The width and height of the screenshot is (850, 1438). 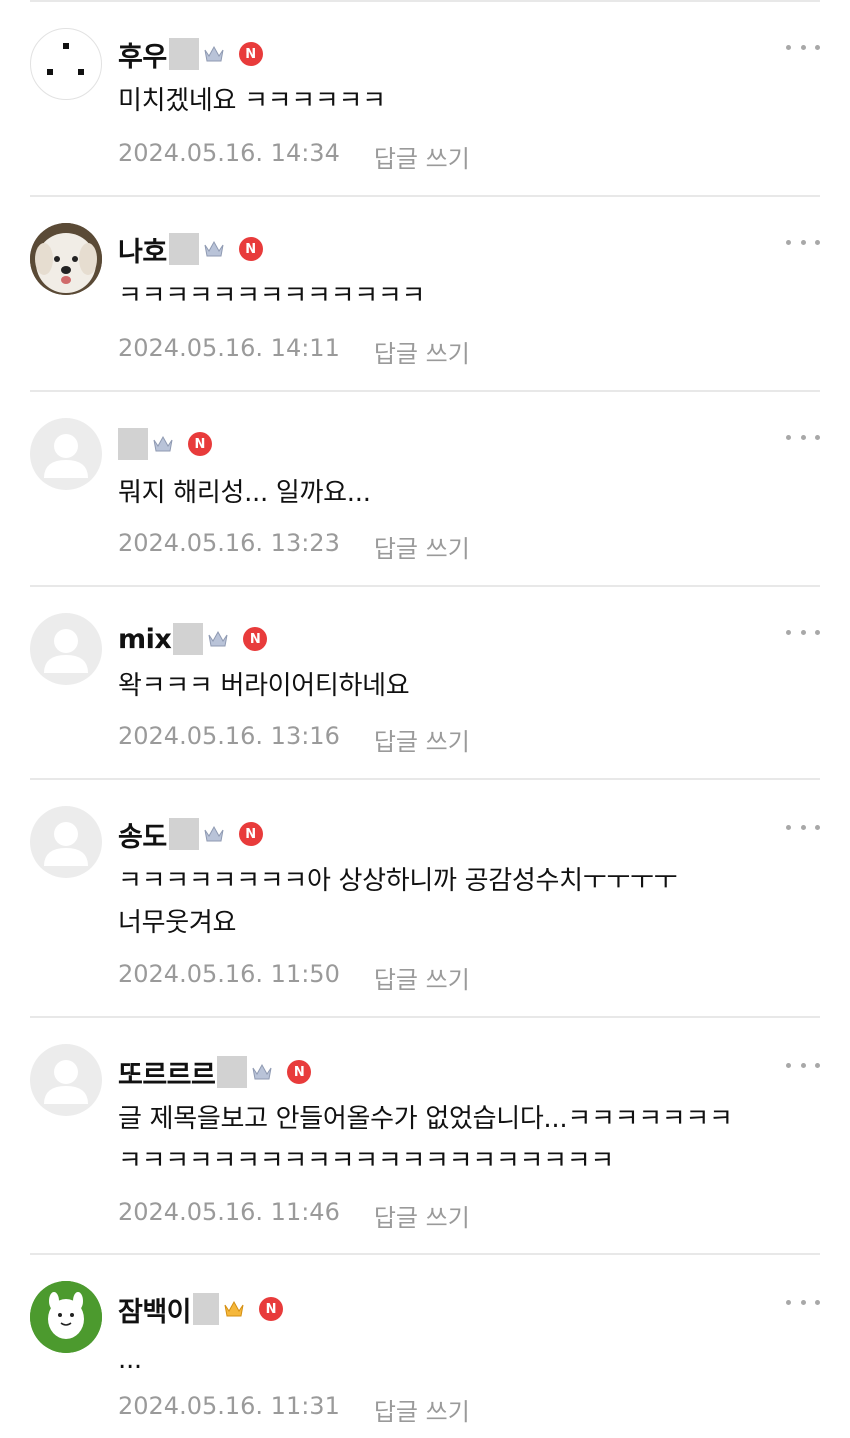 I want to click on comment-meta: 2024.05.16. 11:31 답글 쓰기, so click(x=294, y=1409).